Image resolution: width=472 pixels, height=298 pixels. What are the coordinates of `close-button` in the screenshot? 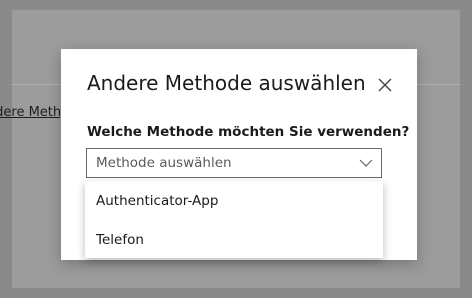 It's located at (385, 85).